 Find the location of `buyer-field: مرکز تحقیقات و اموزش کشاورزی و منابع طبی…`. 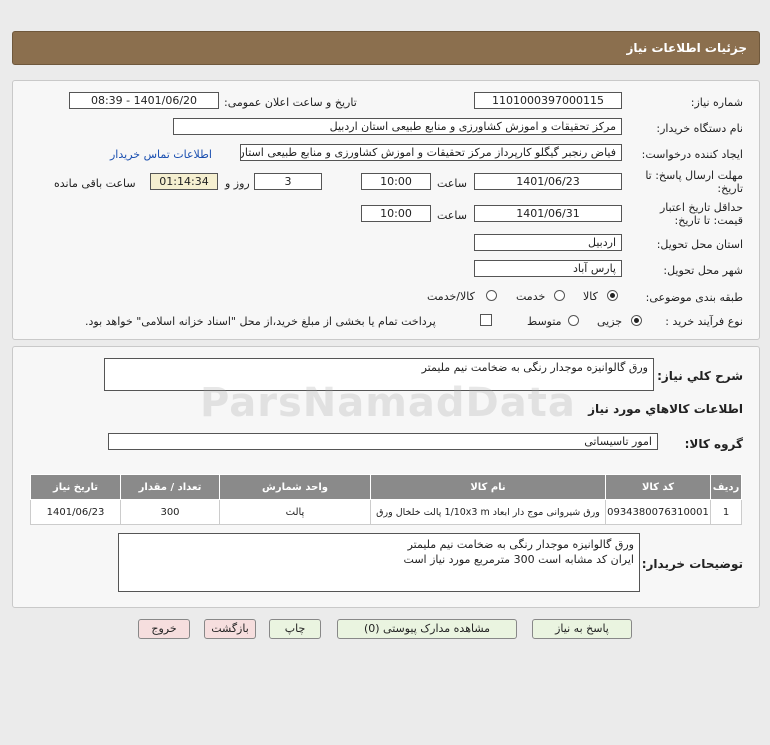

buyer-field: مرکز تحقیقات و اموزش کشاورزی و منابع طبی… is located at coordinates (397, 126).